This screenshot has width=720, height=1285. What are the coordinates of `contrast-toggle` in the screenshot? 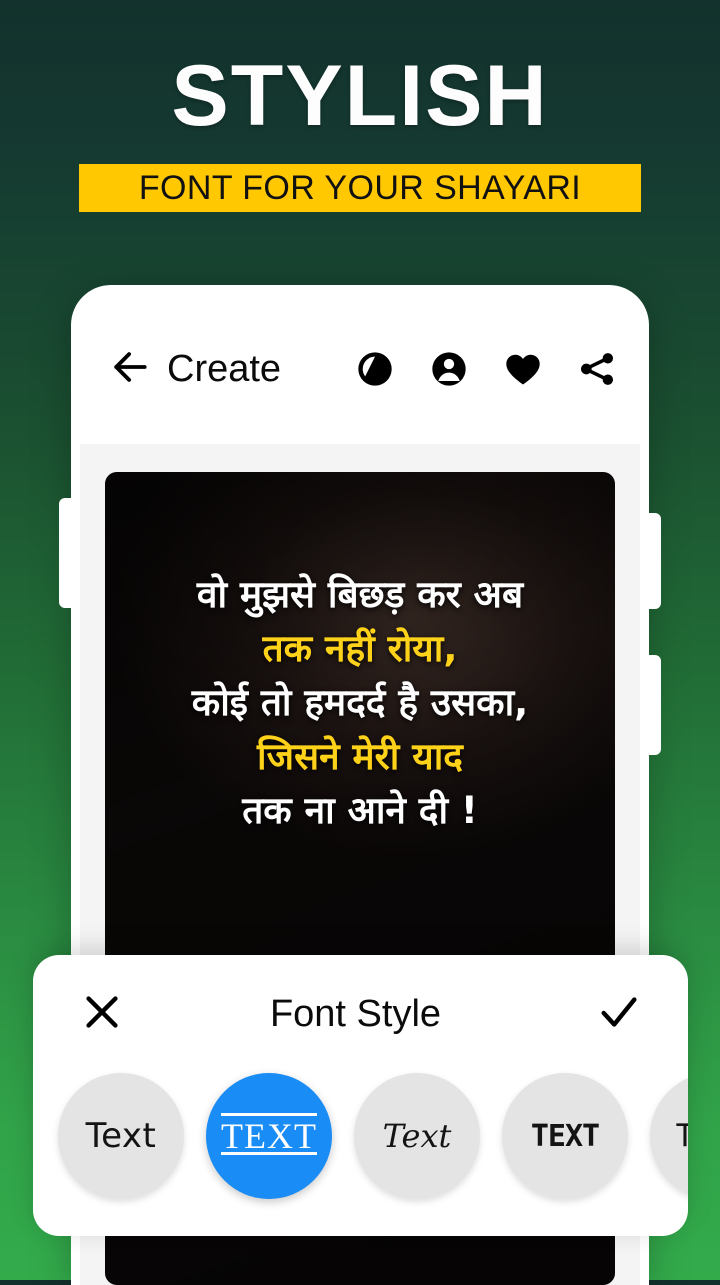 It's located at (375, 369).